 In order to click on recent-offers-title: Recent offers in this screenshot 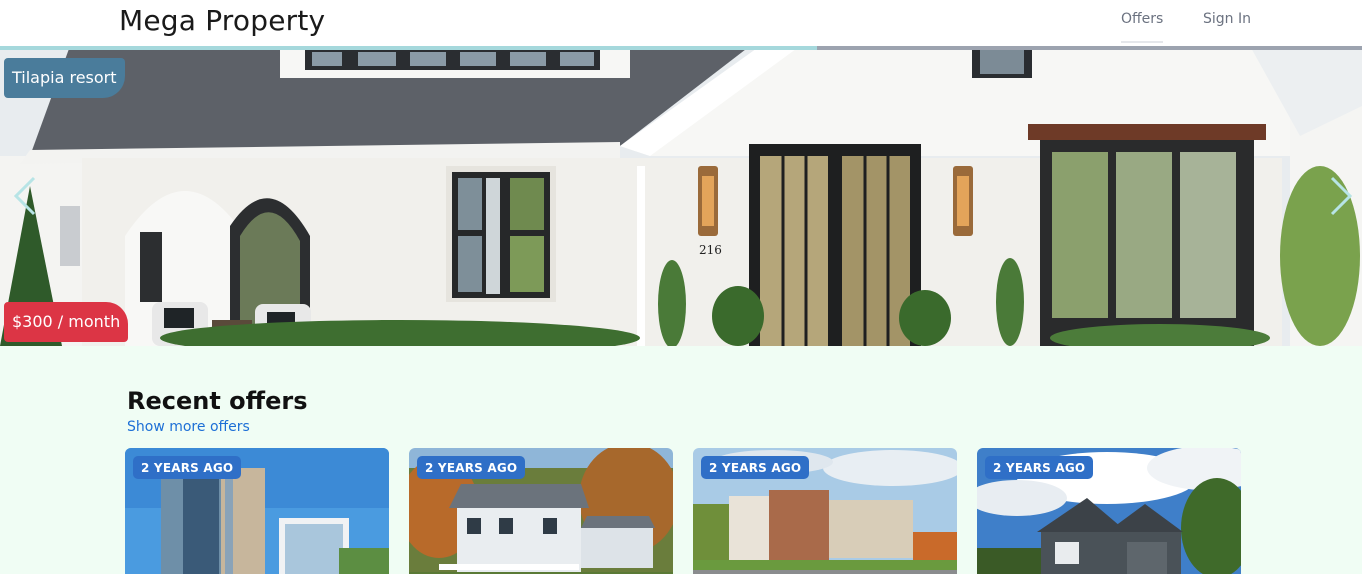, I will do `click(217, 401)`.